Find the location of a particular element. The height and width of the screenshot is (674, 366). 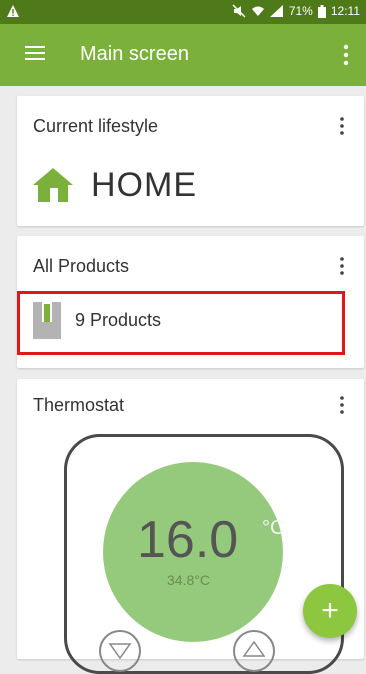

increase-temperature-button is located at coordinates (254, 651).